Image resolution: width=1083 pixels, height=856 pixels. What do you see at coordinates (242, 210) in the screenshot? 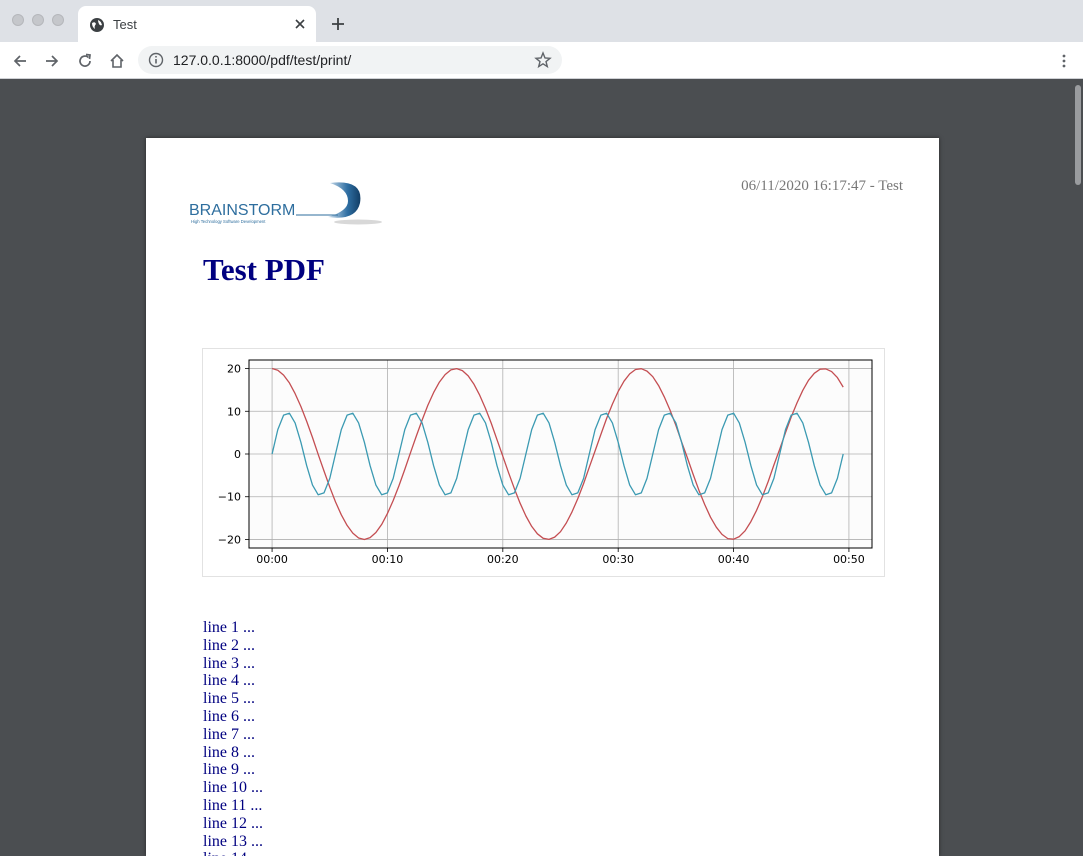
I see `logo-wordmark: BRAINSTORM` at bounding box center [242, 210].